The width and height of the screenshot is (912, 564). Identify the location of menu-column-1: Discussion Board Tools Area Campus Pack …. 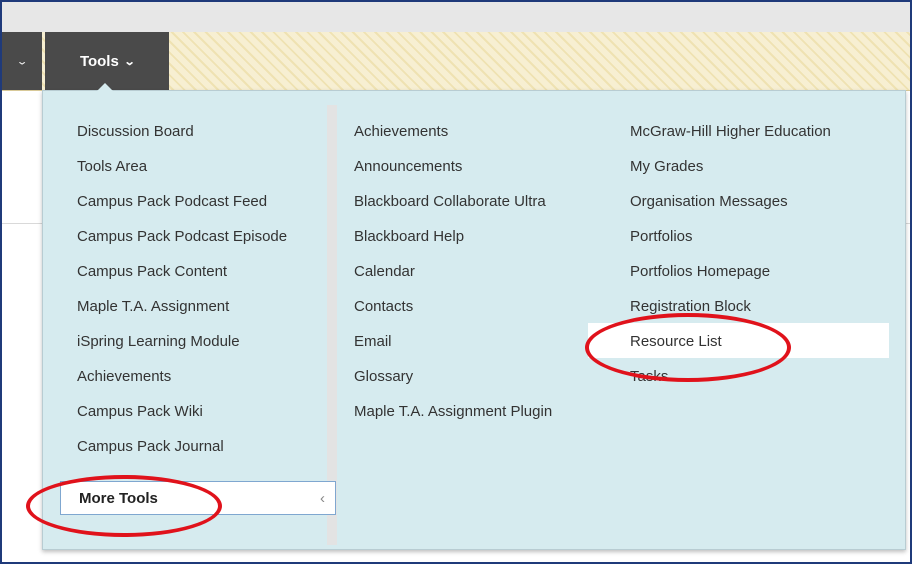
(182, 294).